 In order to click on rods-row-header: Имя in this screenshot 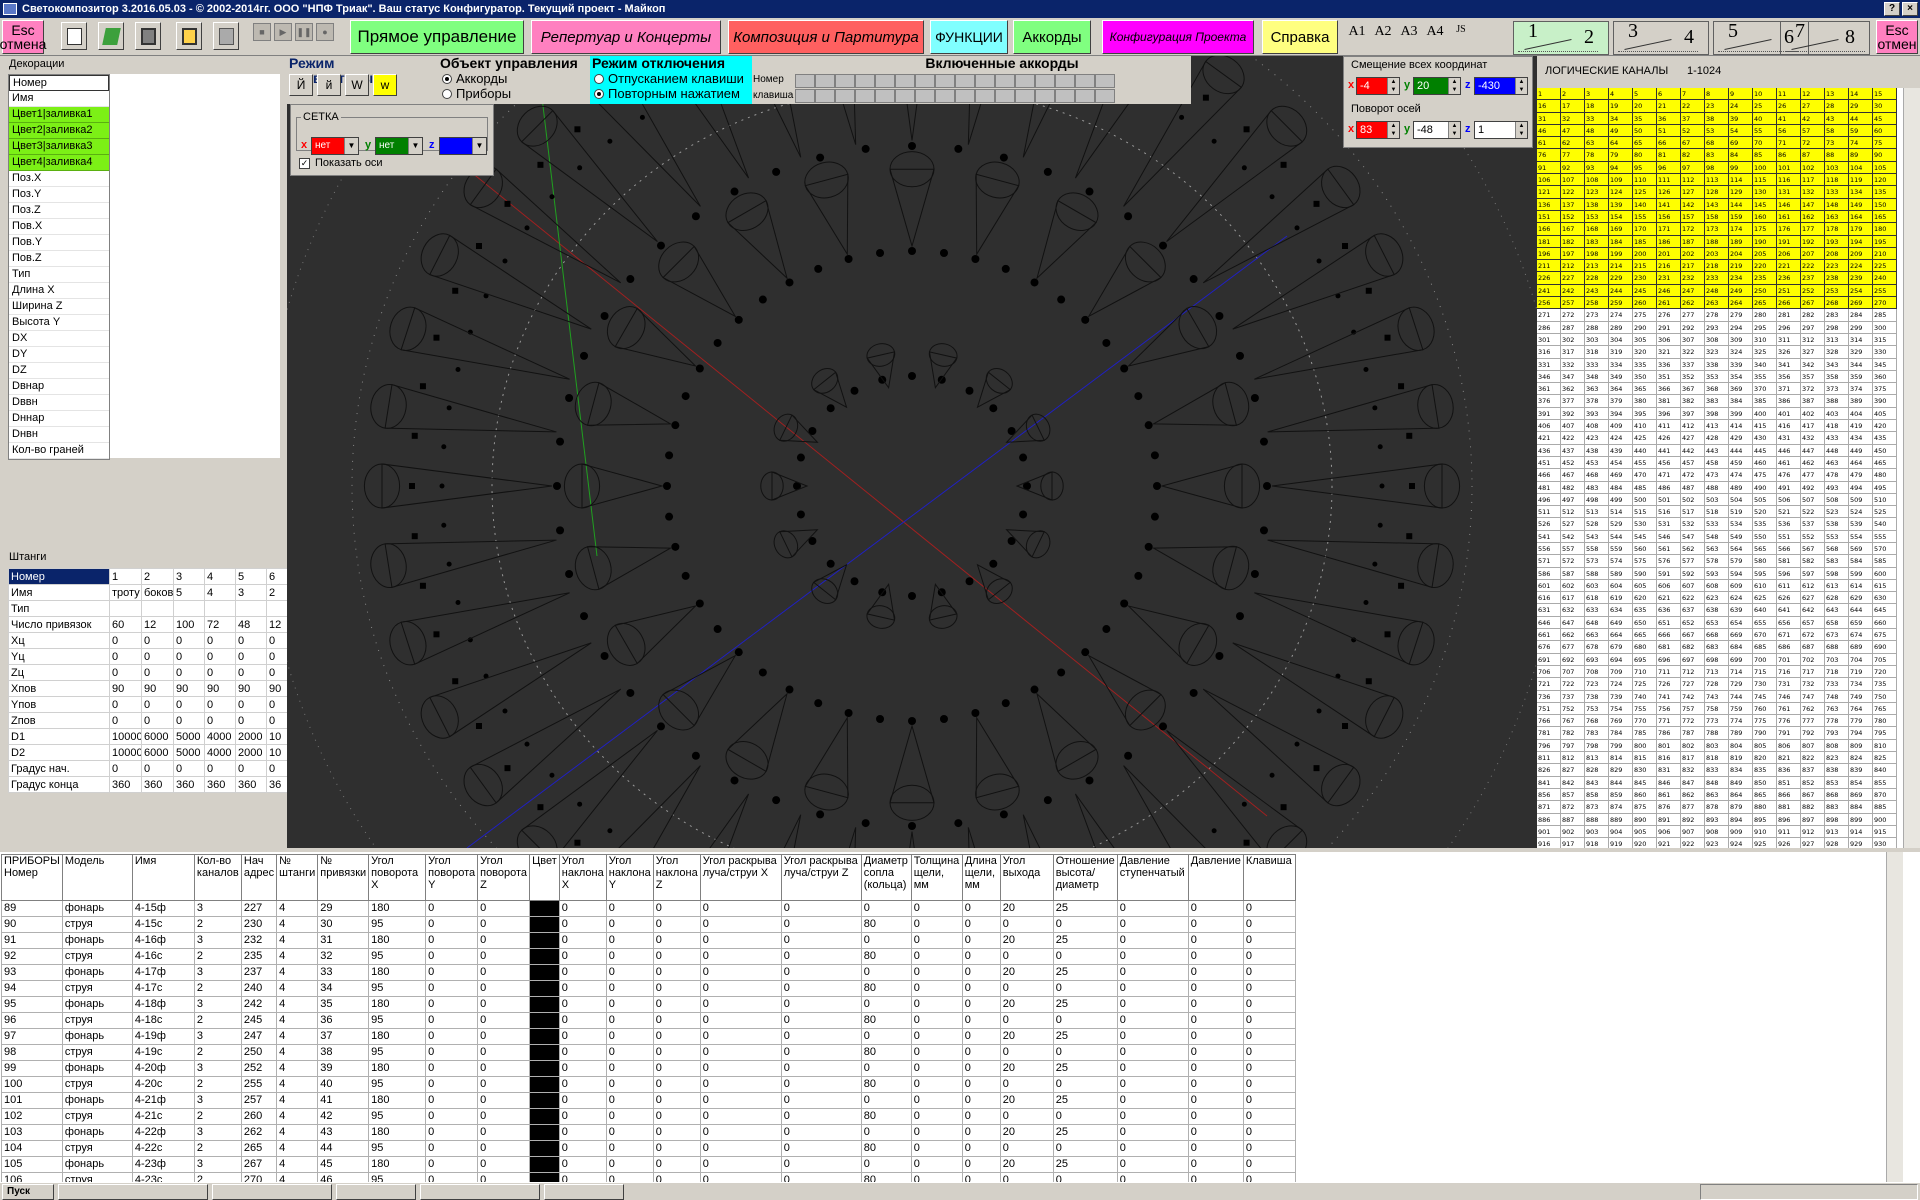, I will do `click(59, 592)`.